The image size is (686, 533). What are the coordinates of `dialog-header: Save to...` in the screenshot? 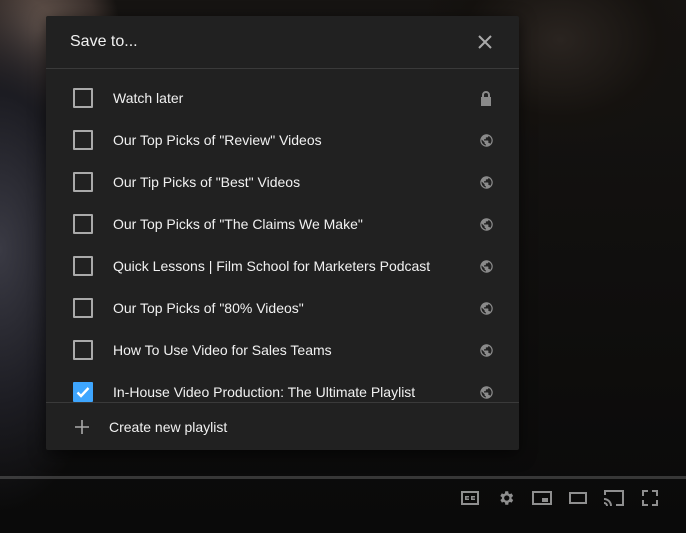 It's located at (282, 42).